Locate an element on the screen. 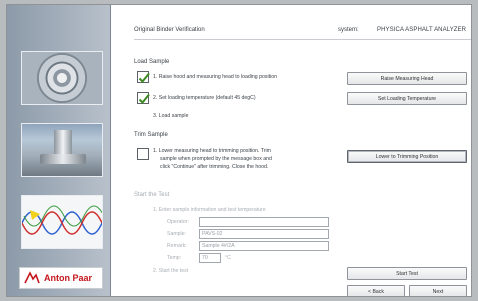 The image size is (478, 301). lower-to-trimming-position-button: Lower to Trimming Position is located at coordinates (407, 156).